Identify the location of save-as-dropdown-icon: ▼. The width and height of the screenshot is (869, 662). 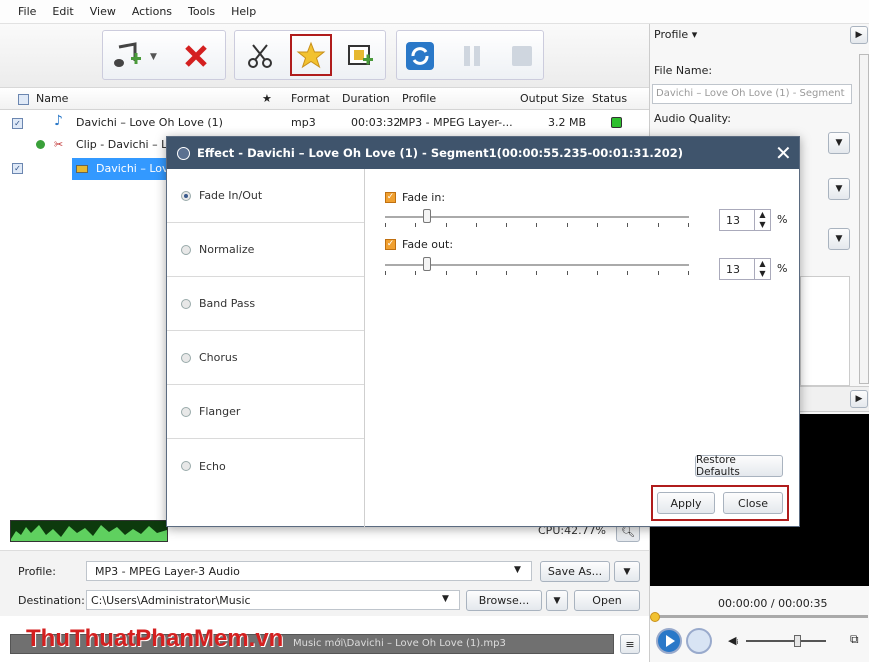
(627, 571).